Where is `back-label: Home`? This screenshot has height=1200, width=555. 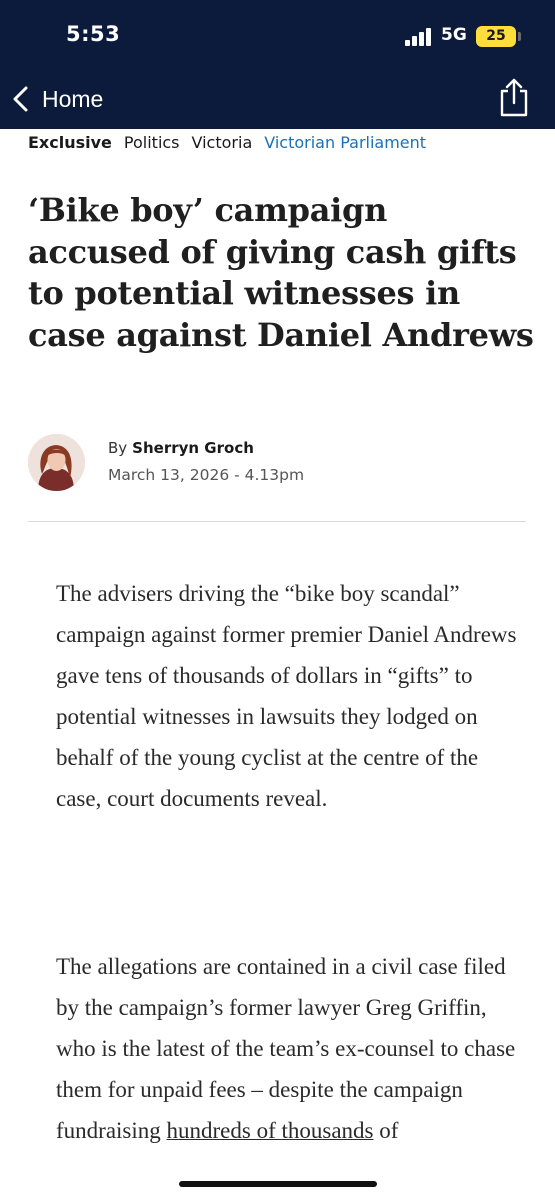
back-label: Home is located at coordinates (73, 98).